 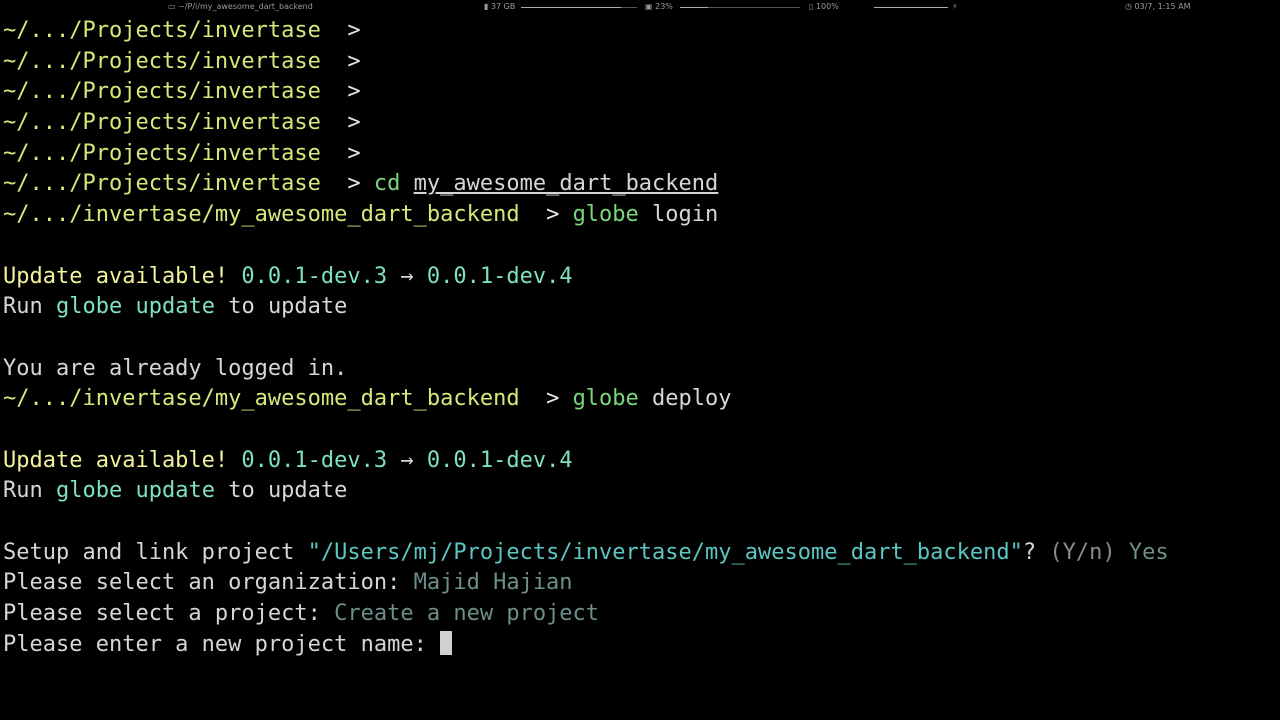 I want to click on question-text: Please select an organization:, so click(x=202, y=583).